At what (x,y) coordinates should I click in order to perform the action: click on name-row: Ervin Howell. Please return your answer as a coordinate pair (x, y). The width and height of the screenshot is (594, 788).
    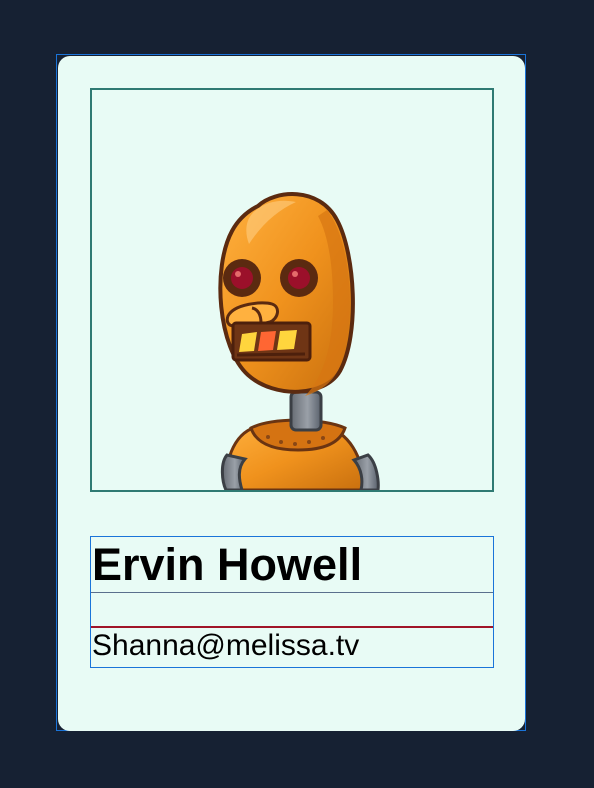
    Looking at the image, I should click on (292, 565).